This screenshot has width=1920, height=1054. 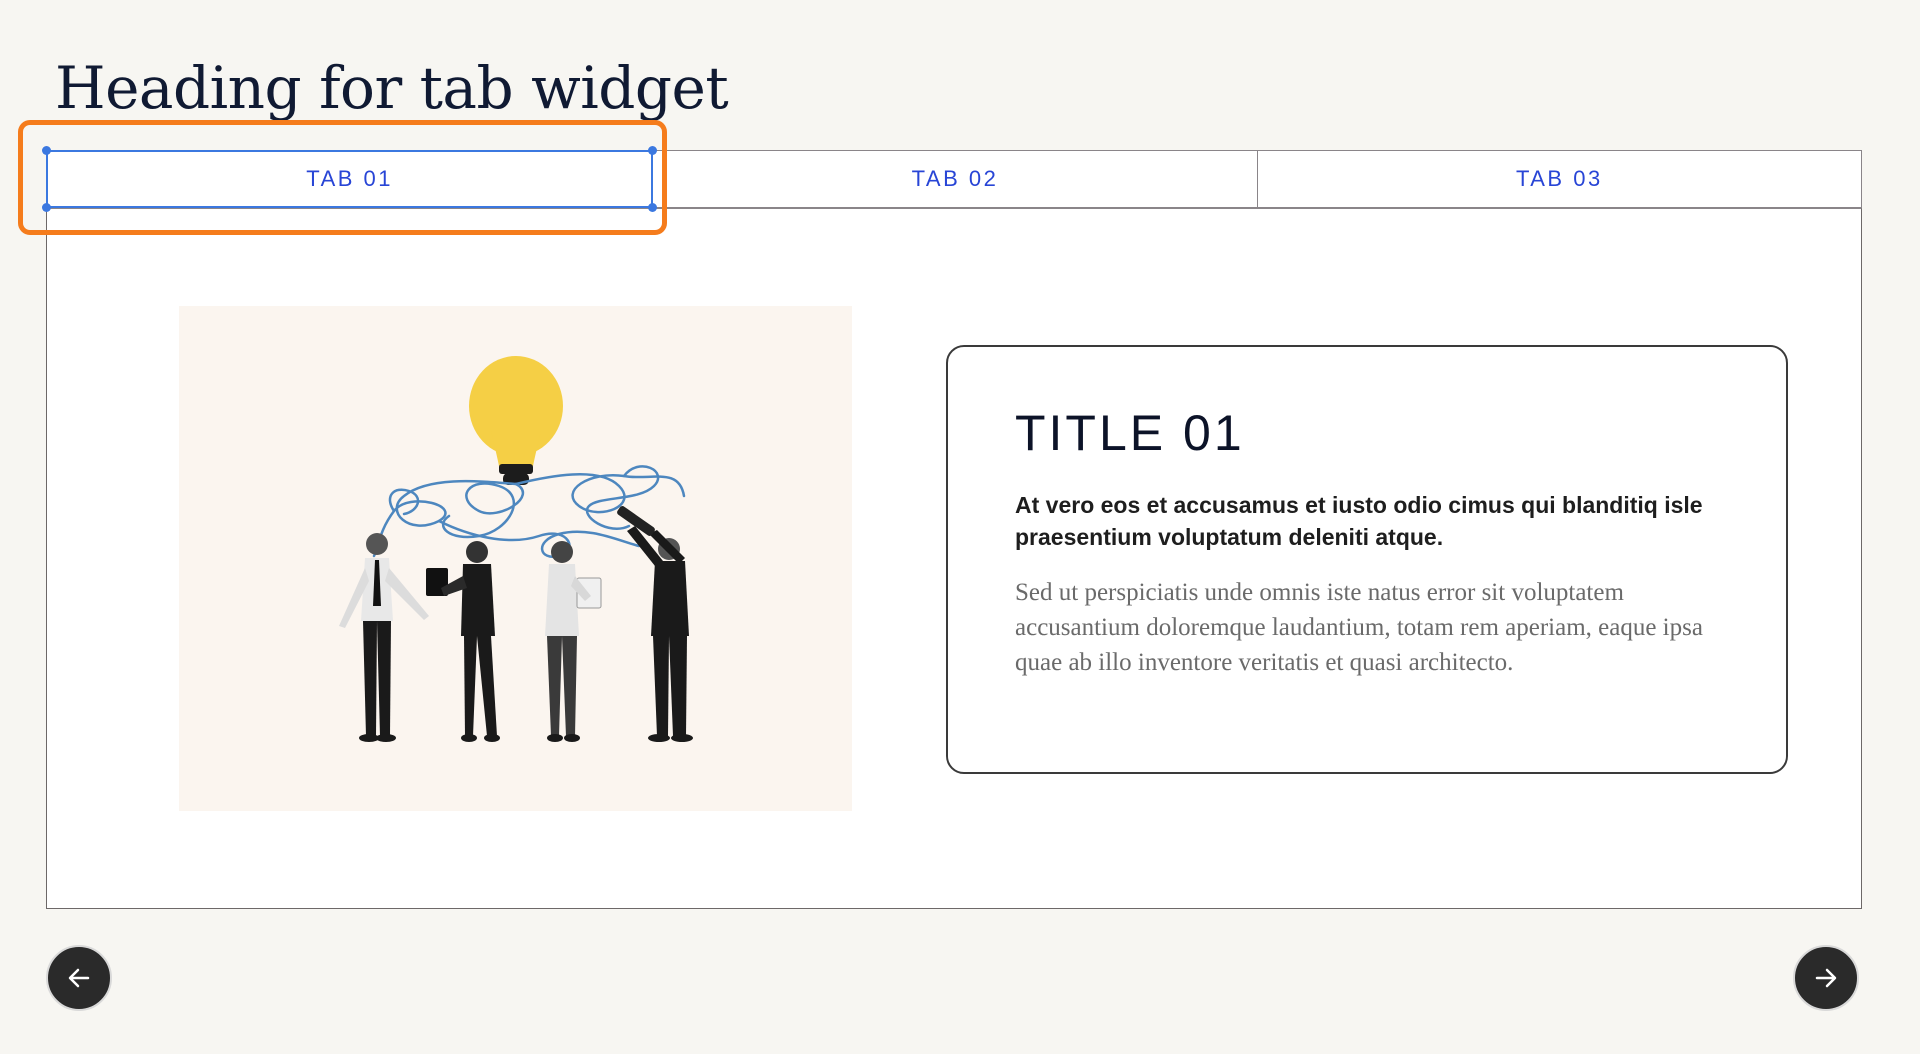 What do you see at coordinates (1130, 433) in the screenshot?
I see `card-title: TITLE 01` at bounding box center [1130, 433].